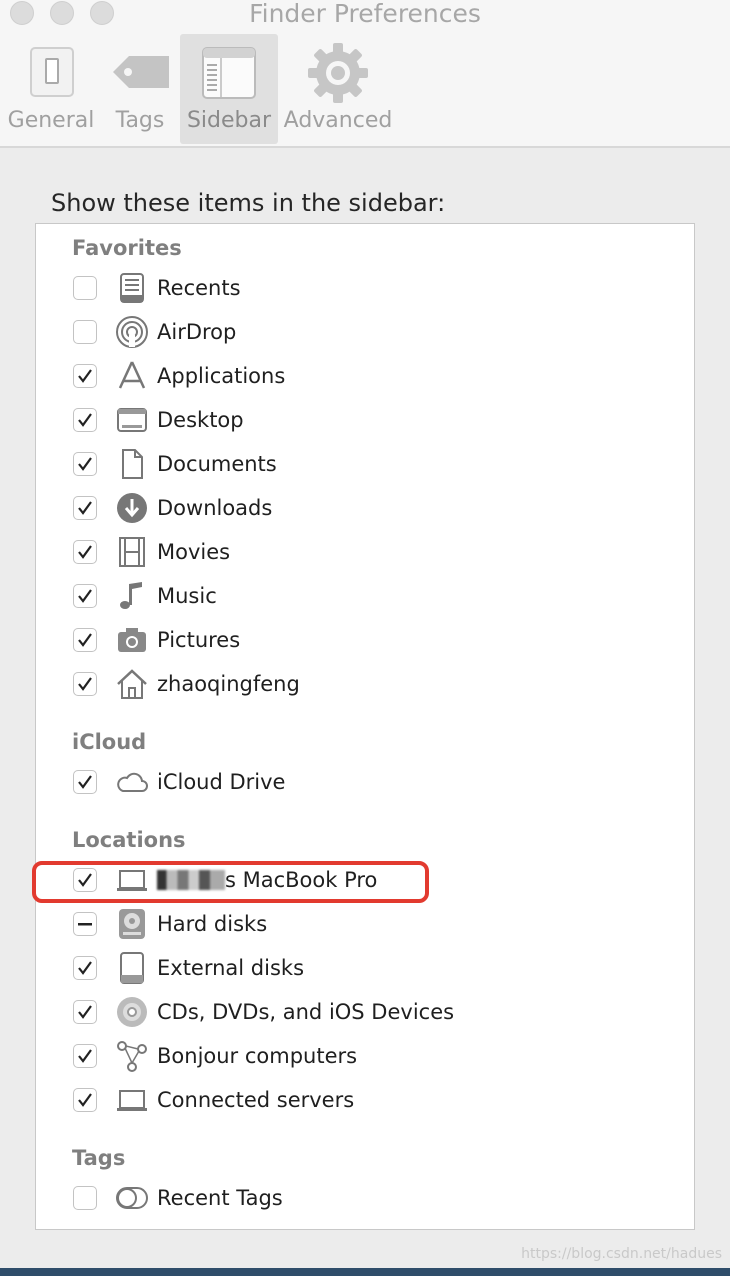  Describe the element at coordinates (215, 508) in the screenshot. I see `downloads-label: Downloads` at that location.